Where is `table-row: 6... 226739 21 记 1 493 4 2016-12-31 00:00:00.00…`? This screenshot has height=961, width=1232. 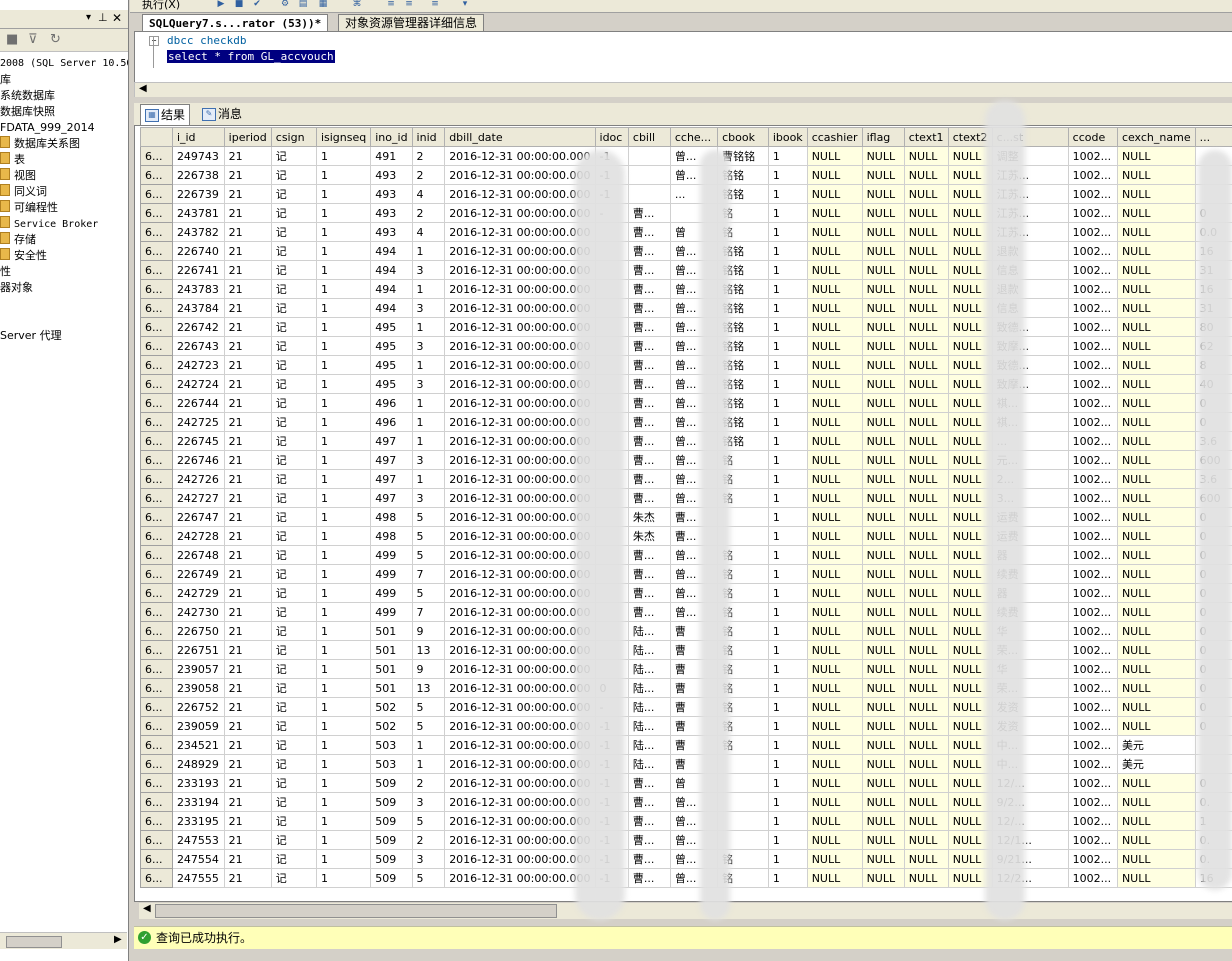 table-row: 6... 226739 21 记 1 493 4 2016-12-31 00:00:00.00… is located at coordinates (686, 194).